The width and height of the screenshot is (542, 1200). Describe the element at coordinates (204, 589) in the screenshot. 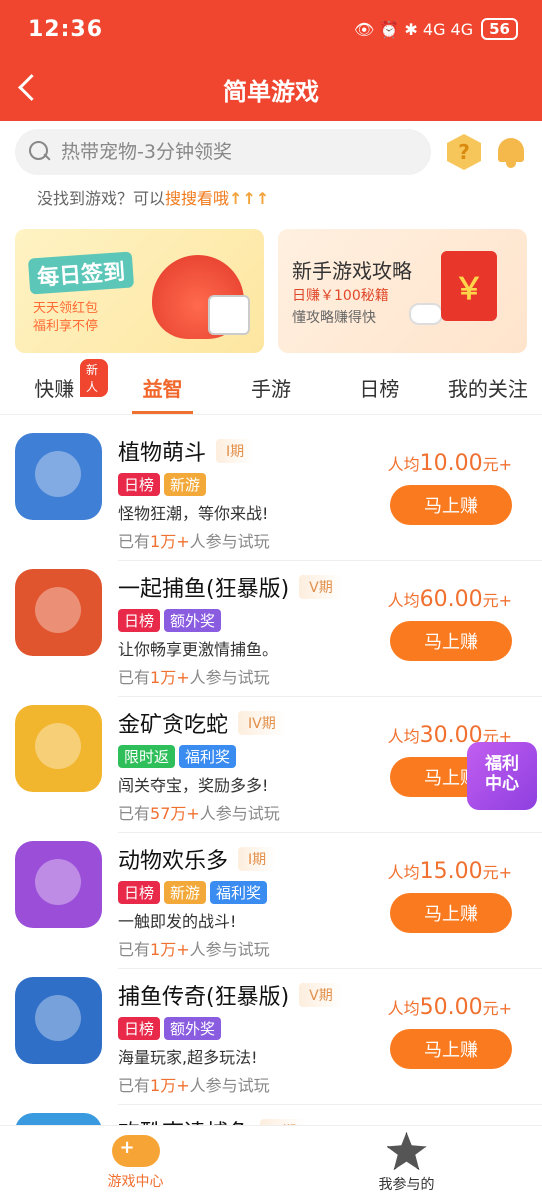

I see `game-name: 一起捕鱼(狂暴版)` at that location.